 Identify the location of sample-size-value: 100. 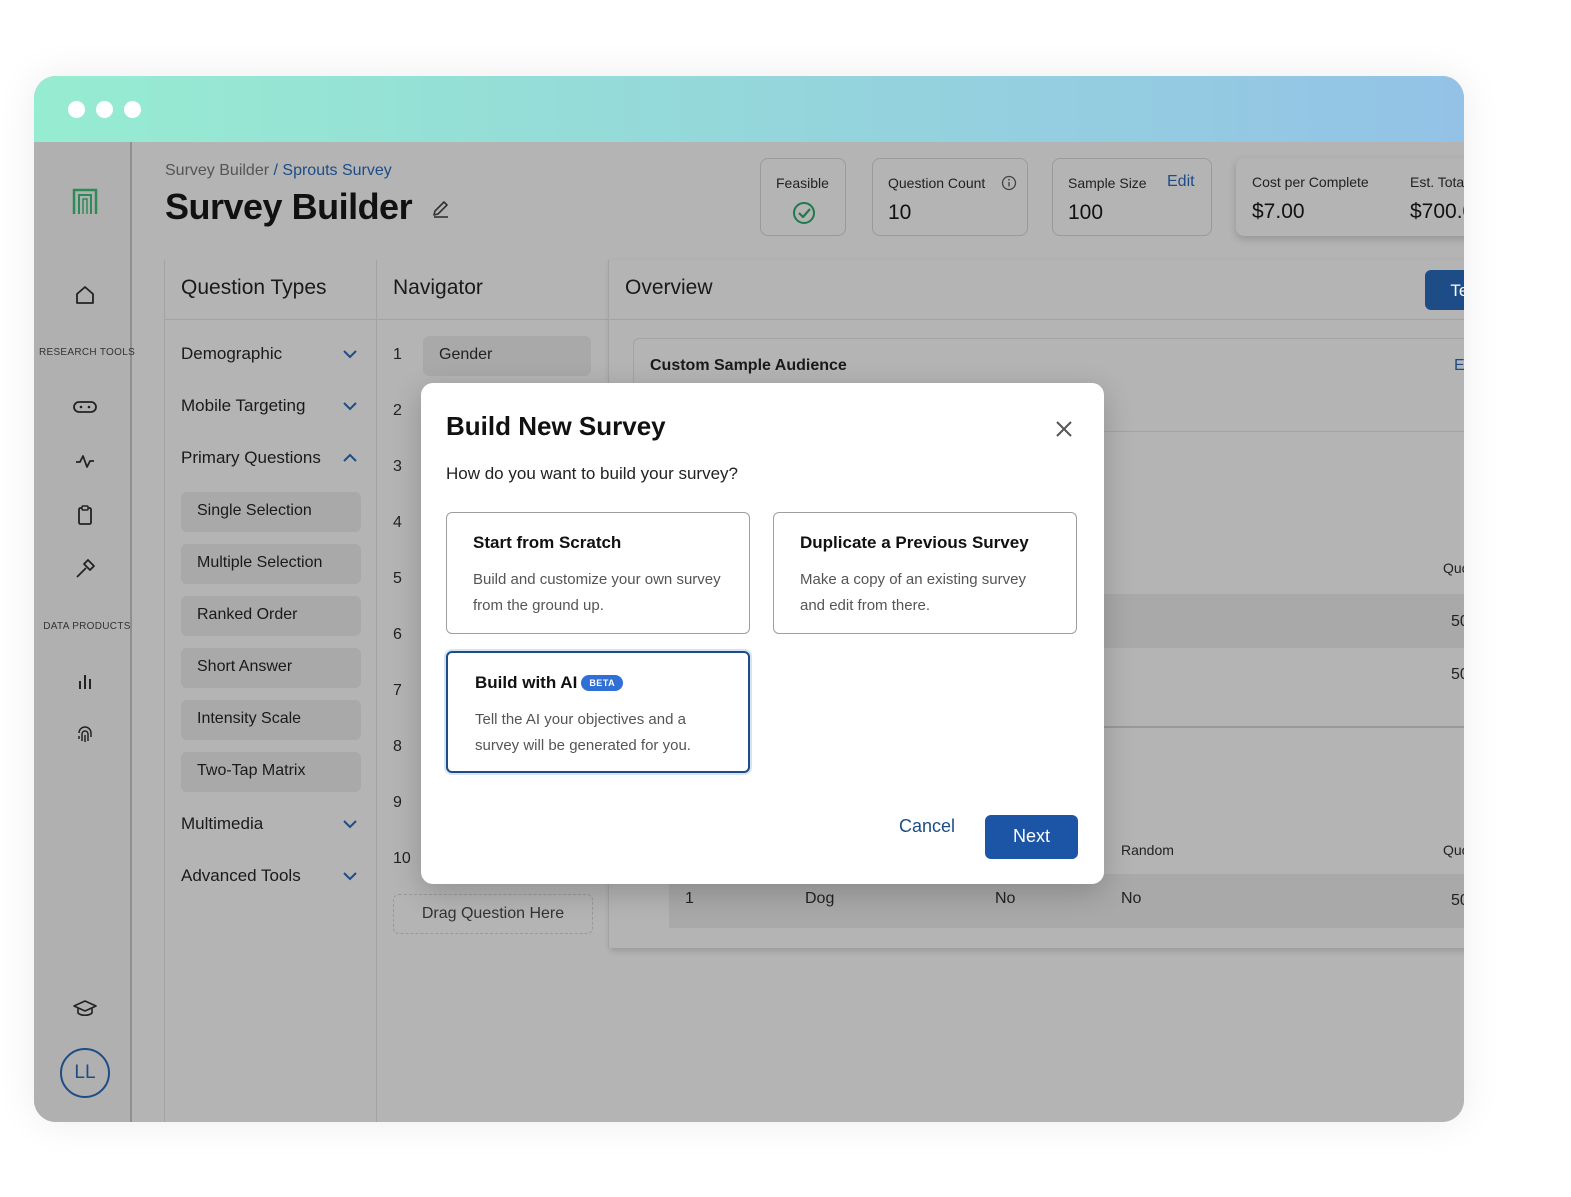
(1086, 212).